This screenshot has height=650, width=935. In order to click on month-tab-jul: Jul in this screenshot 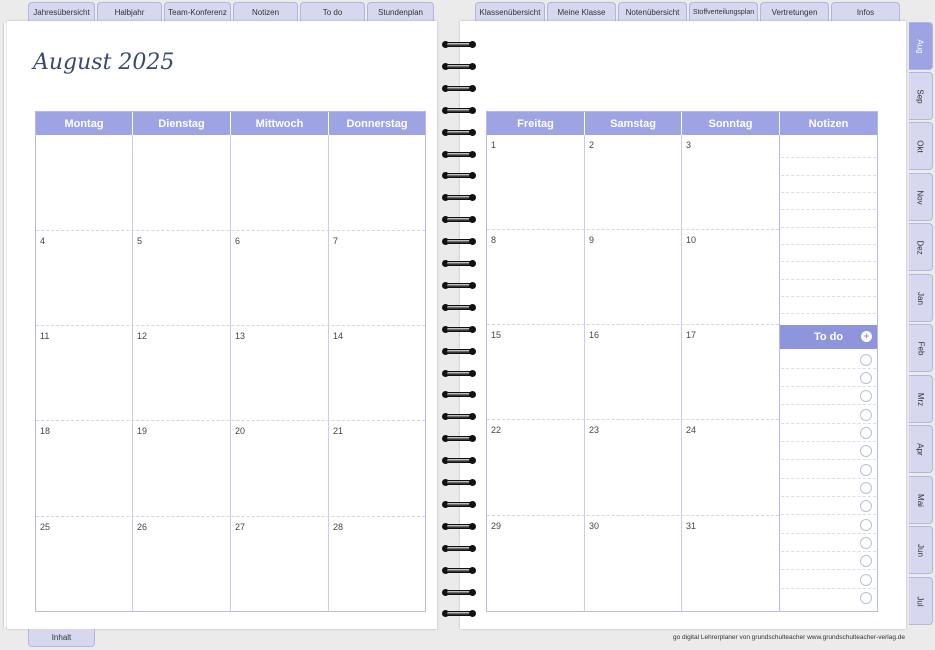, I will do `click(921, 601)`.